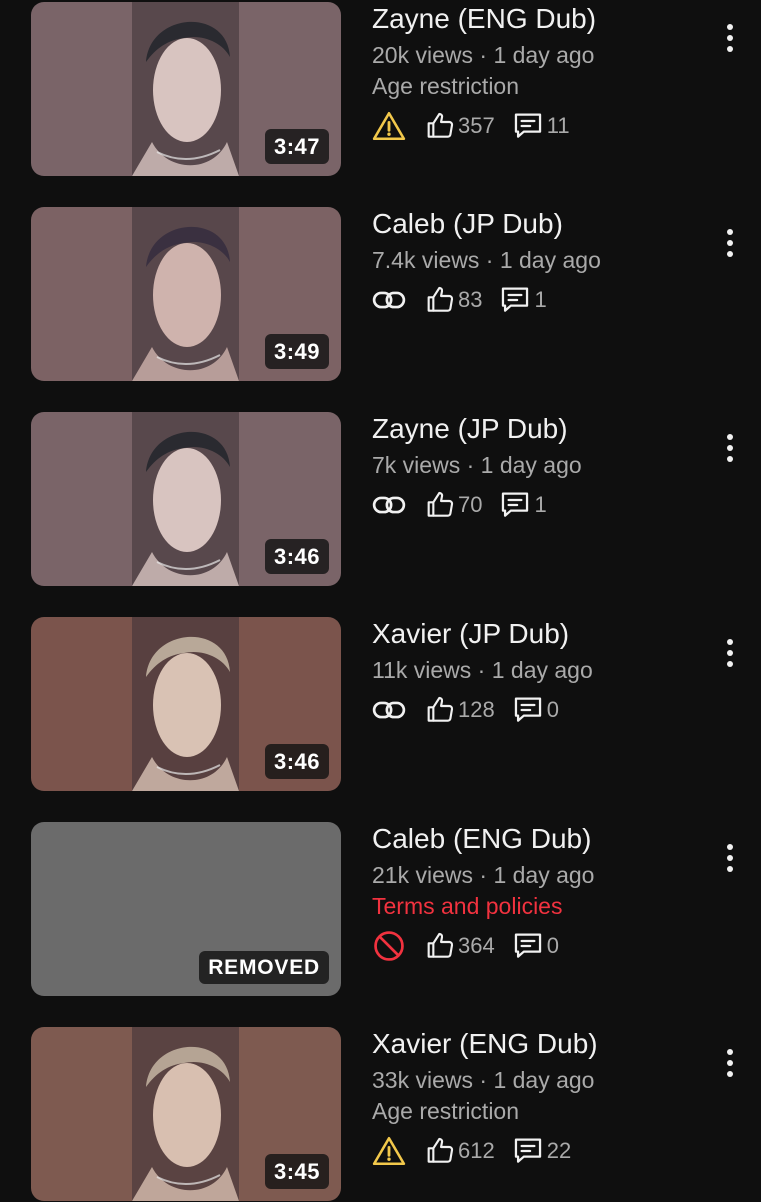 The width and height of the screenshot is (761, 1202). I want to click on like-count: 612, so click(476, 1150).